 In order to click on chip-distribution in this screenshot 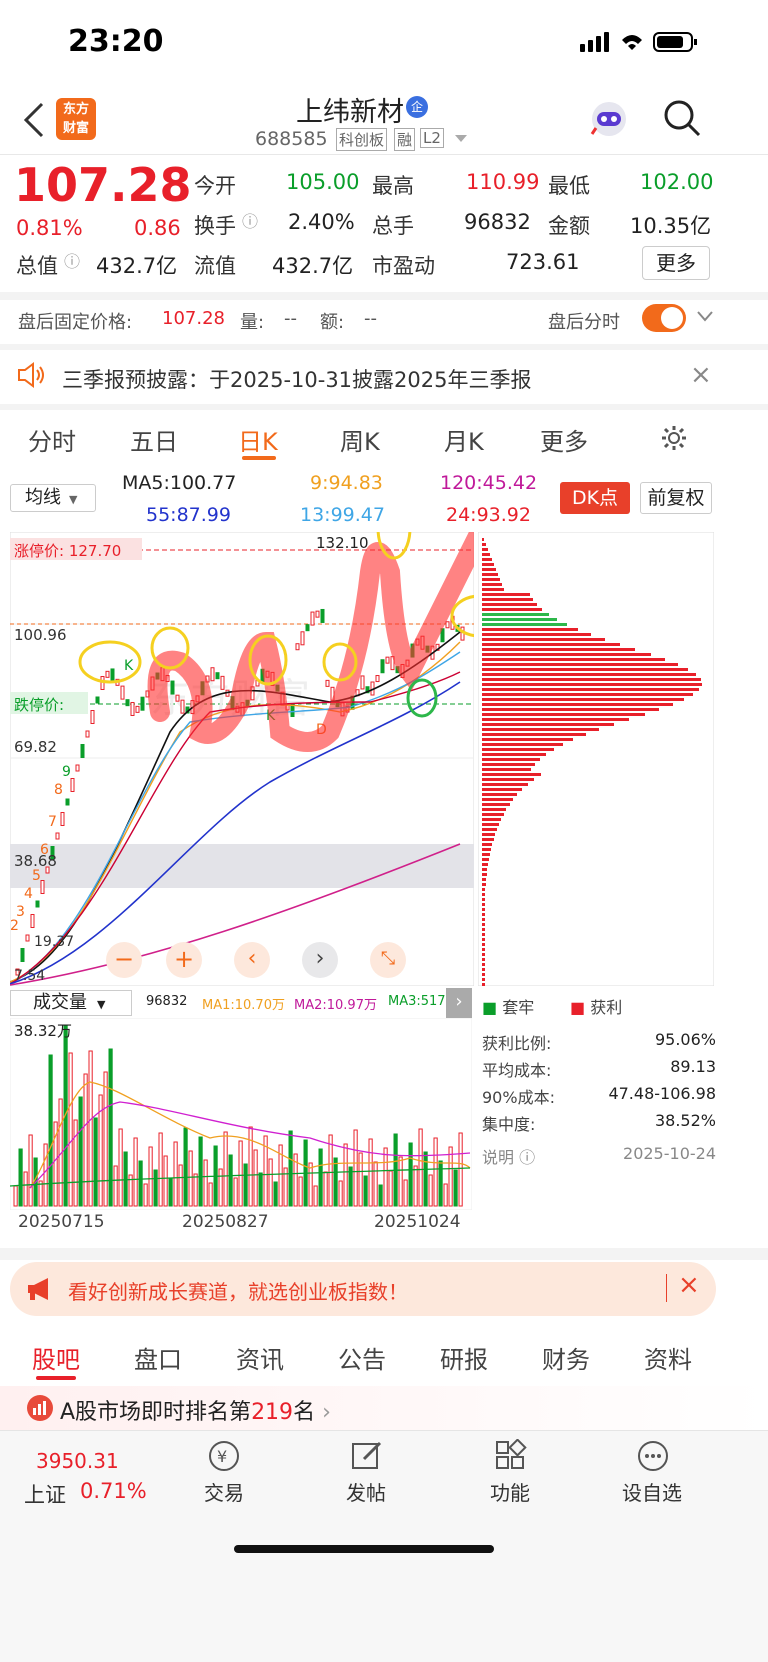, I will do `click(596, 759)`.